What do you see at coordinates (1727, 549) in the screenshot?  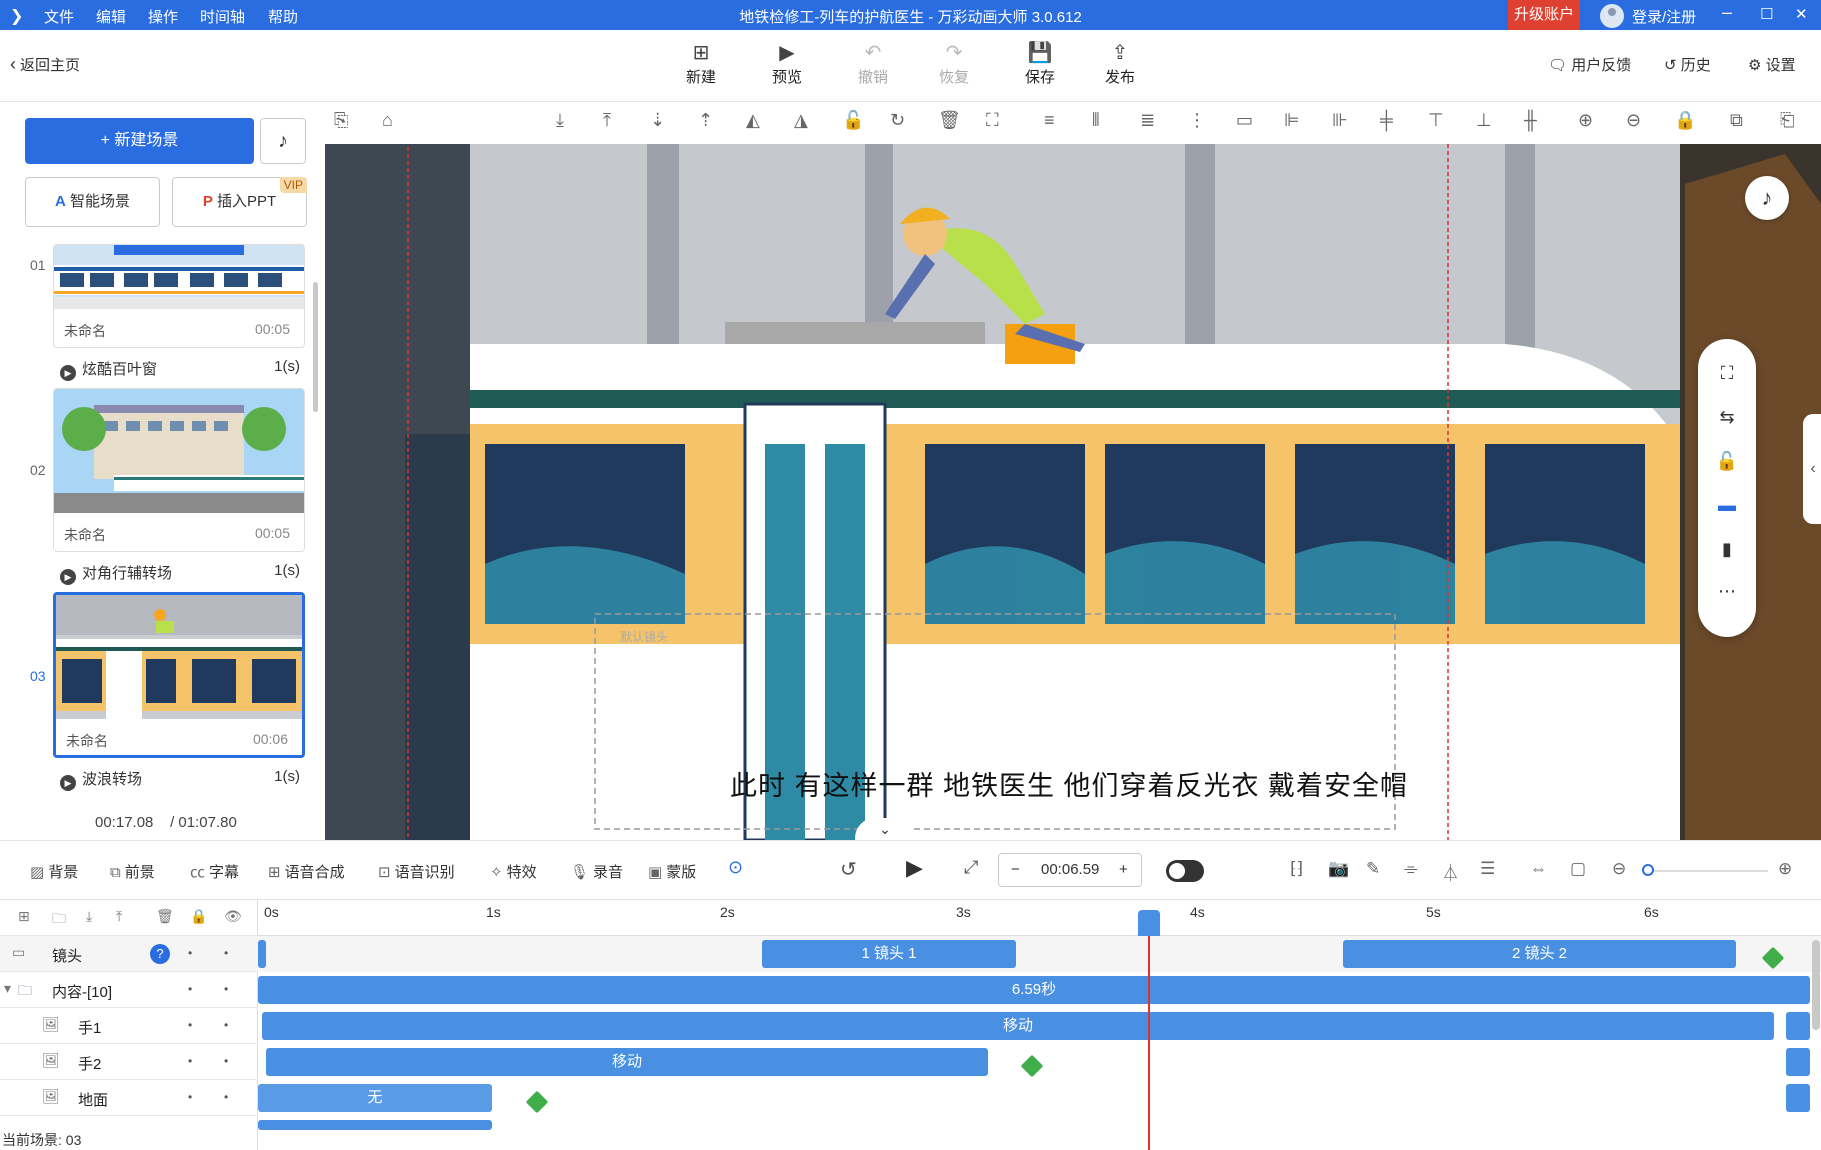 I see `screen-portrait-icon: ▮` at bounding box center [1727, 549].